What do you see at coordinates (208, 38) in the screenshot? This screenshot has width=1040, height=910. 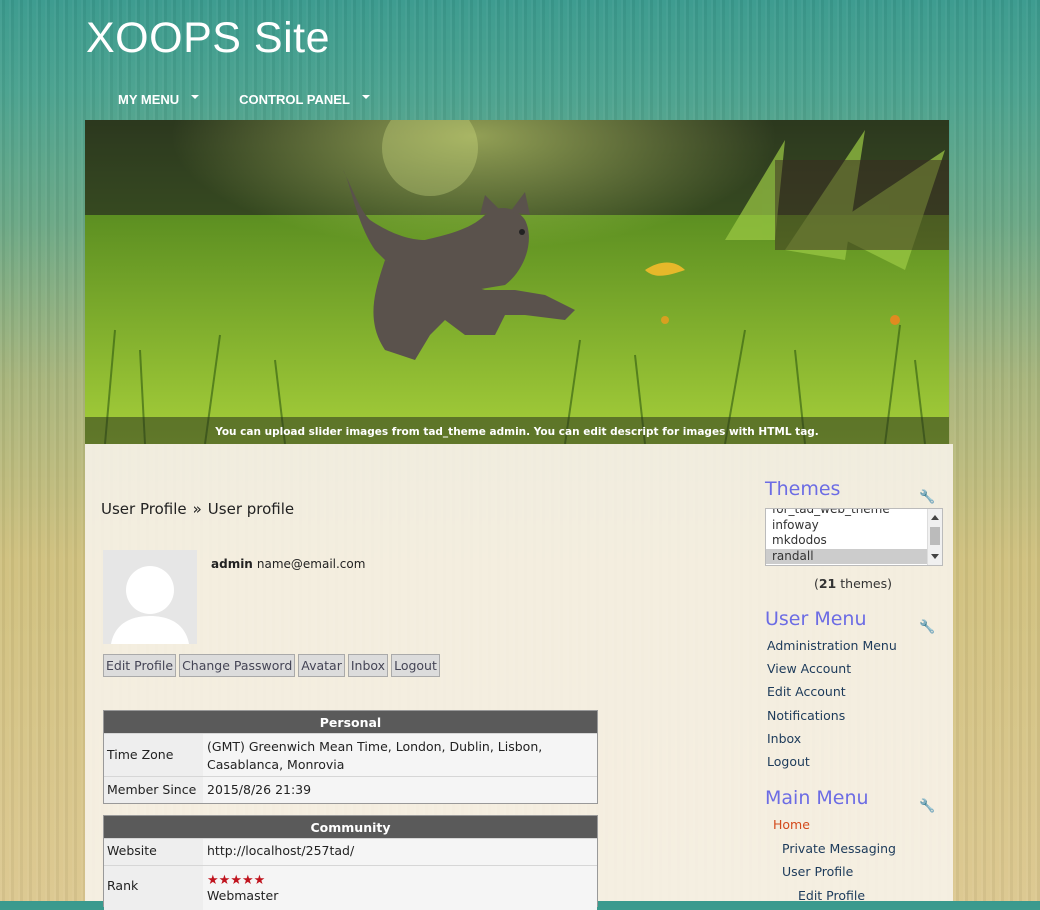 I see `site-title: XOOPS Site` at bounding box center [208, 38].